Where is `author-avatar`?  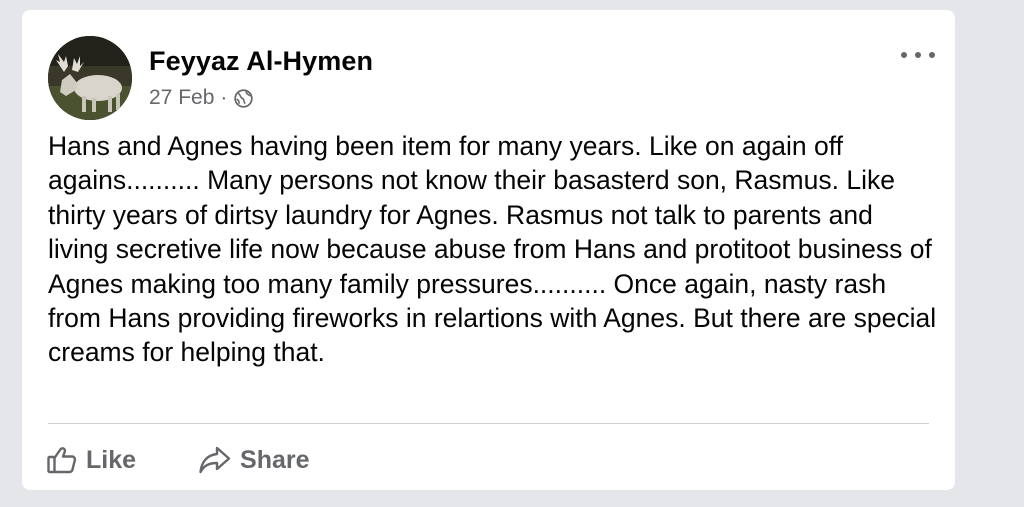 author-avatar is located at coordinates (90, 78).